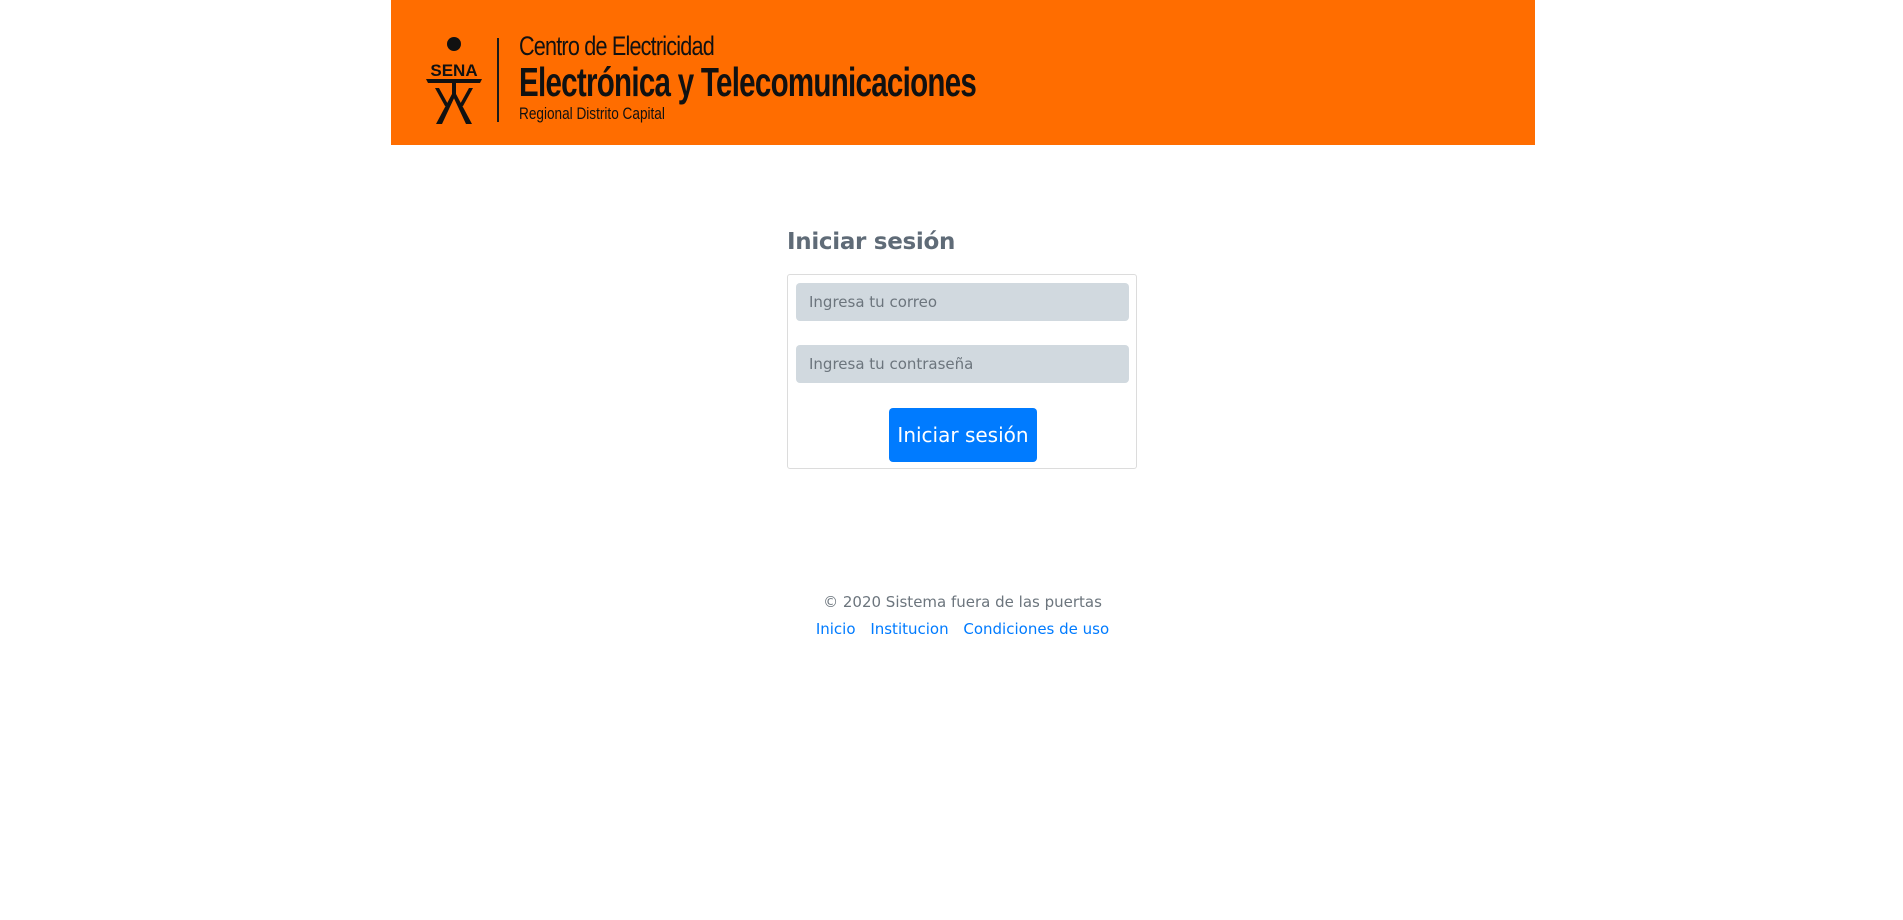 Image resolution: width=1903 pixels, height=920 pixels. What do you see at coordinates (748, 82) in the screenshot?
I see `banner-line-2: Electrónica y Telecomunicaciones` at bounding box center [748, 82].